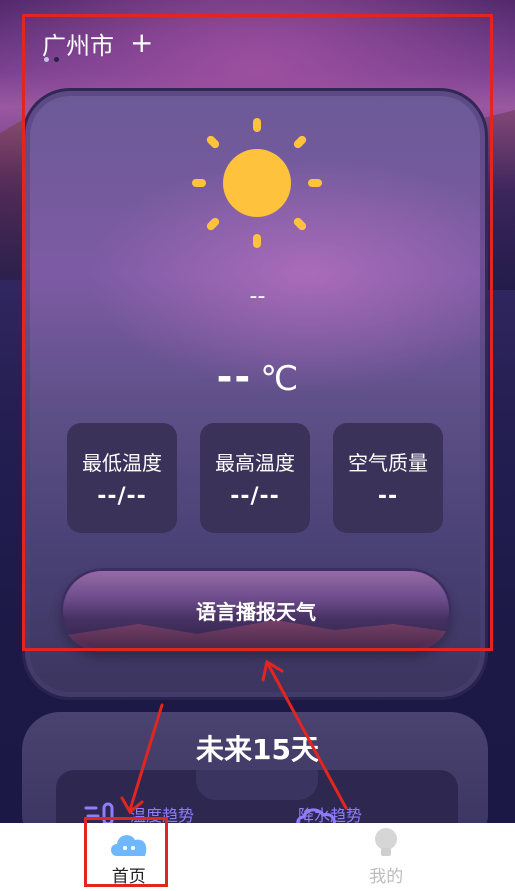 This screenshot has width=515, height=891. I want to click on tab-mine-label: 我的, so click(386, 877).